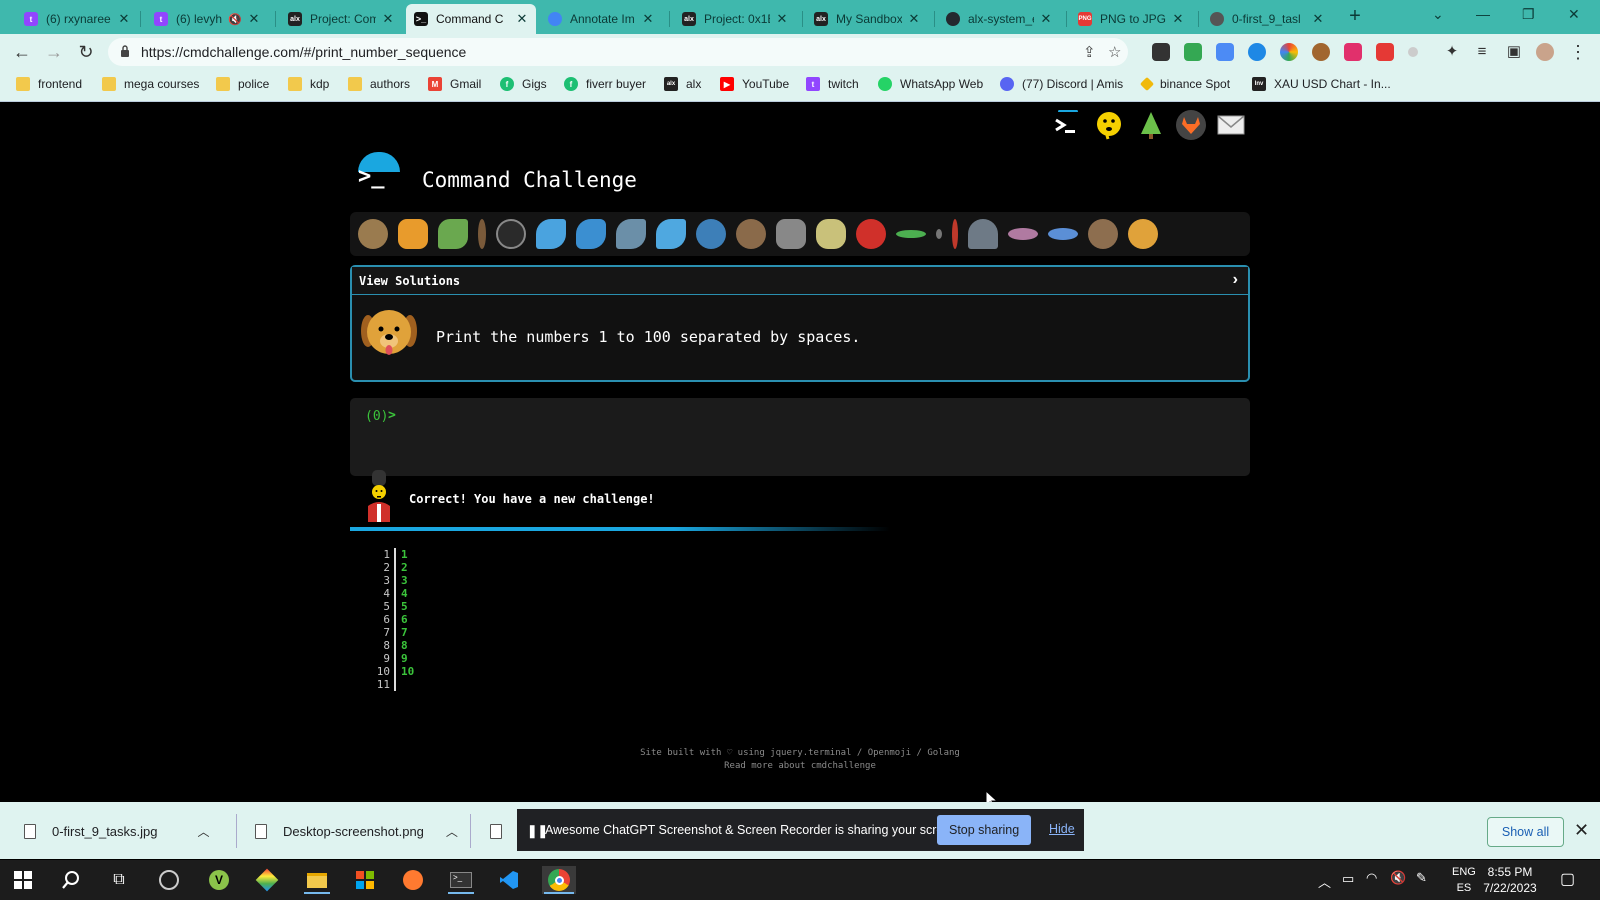 The height and width of the screenshot is (900, 1600). Describe the element at coordinates (871, 234) in the screenshot. I see `ladybug-icon` at that location.